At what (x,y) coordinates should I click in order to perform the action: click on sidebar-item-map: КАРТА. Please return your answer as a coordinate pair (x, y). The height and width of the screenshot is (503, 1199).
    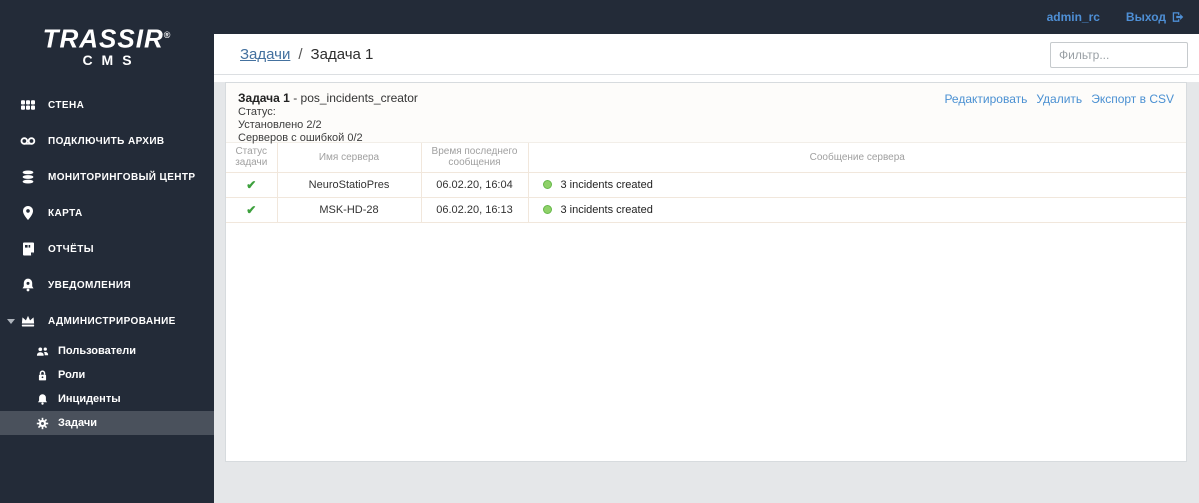
    Looking at the image, I should click on (107, 213).